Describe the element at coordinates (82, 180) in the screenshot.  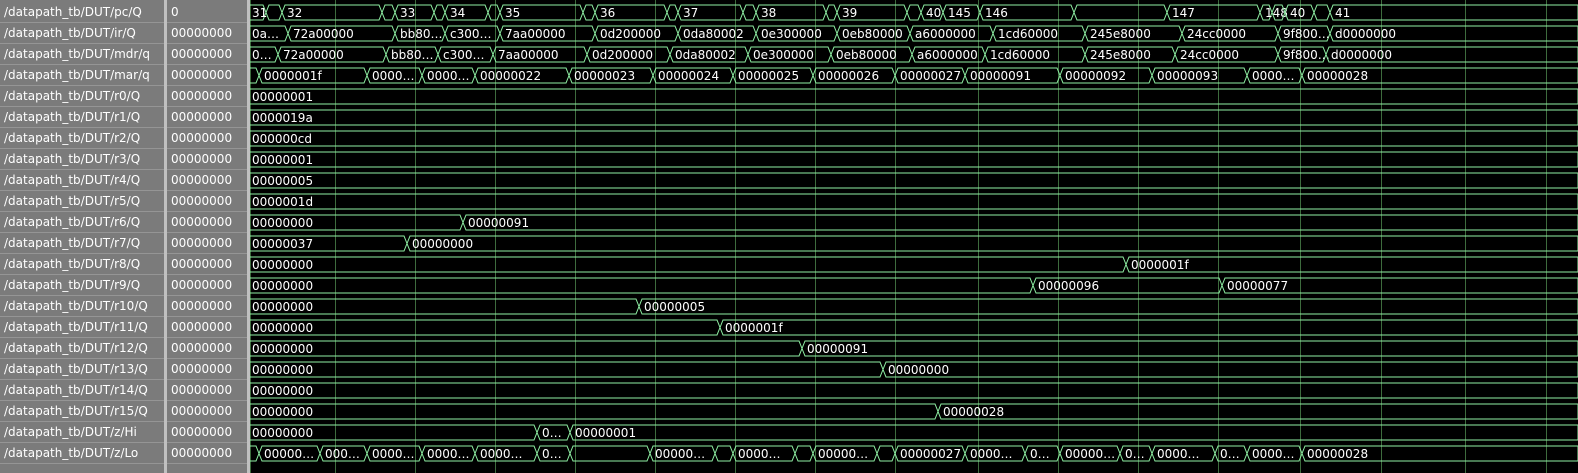
I see `signal-name: /datapath_tb/DUT/r4/Q` at that location.